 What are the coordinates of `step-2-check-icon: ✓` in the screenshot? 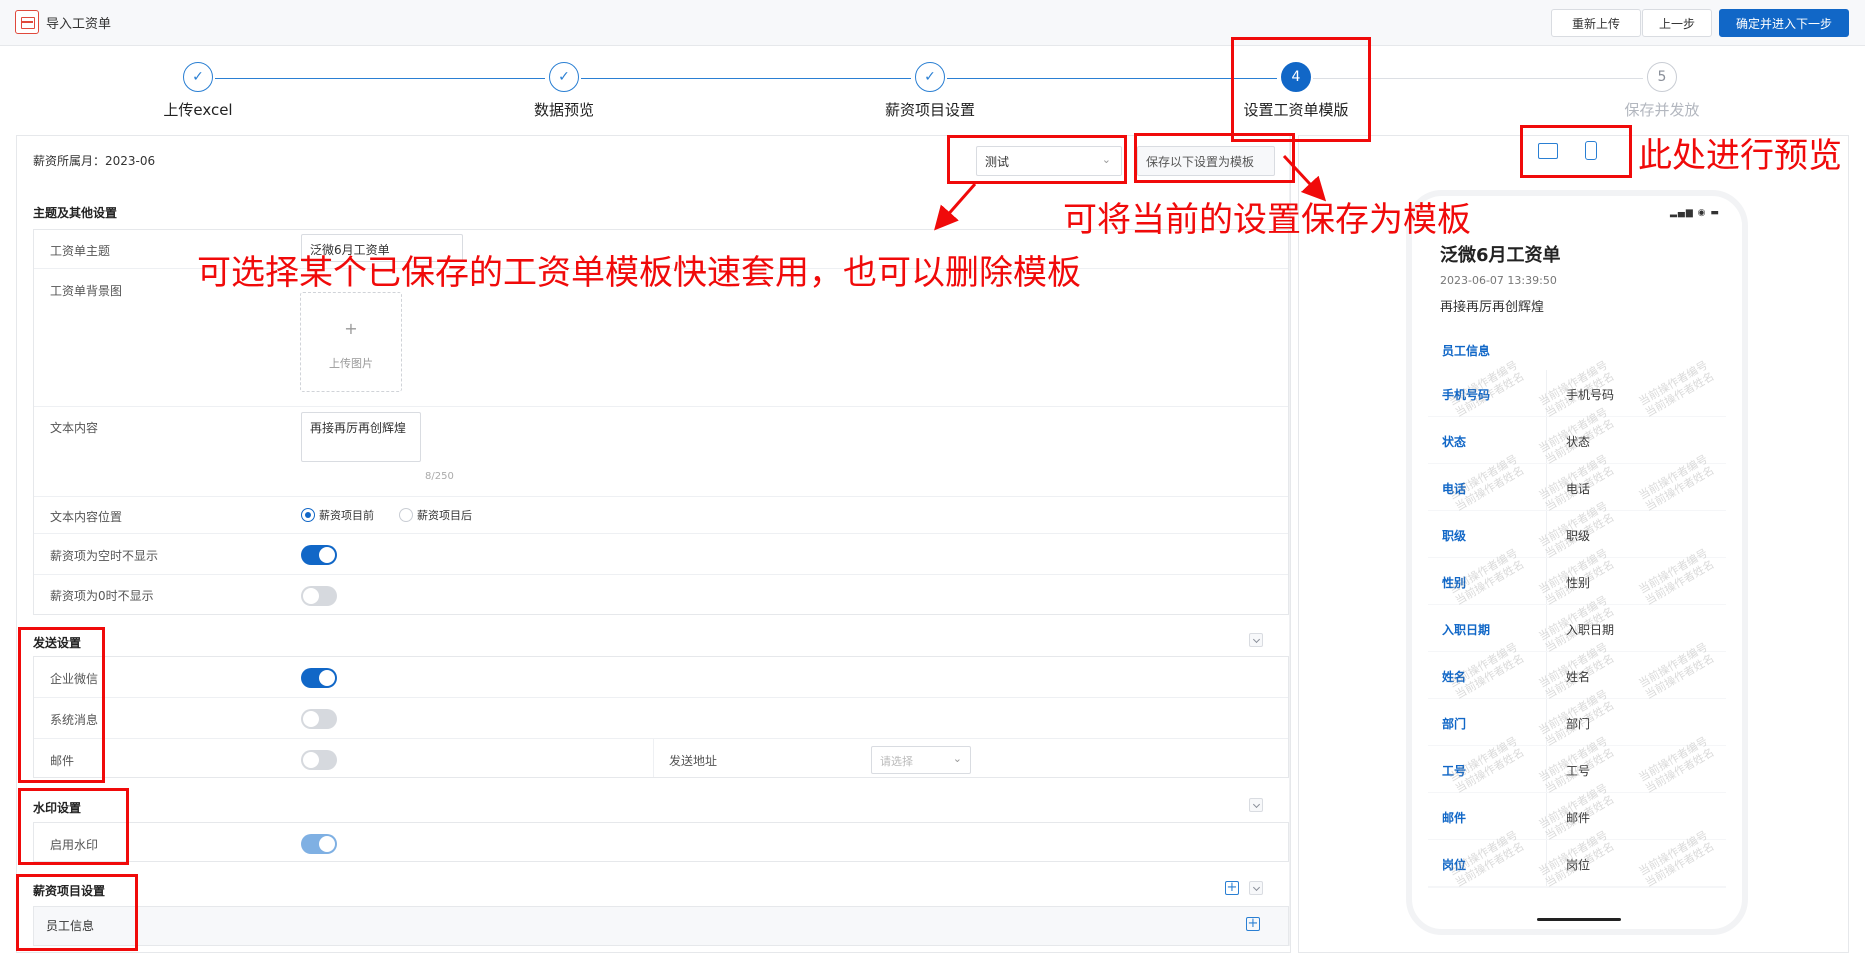 It's located at (564, 77).